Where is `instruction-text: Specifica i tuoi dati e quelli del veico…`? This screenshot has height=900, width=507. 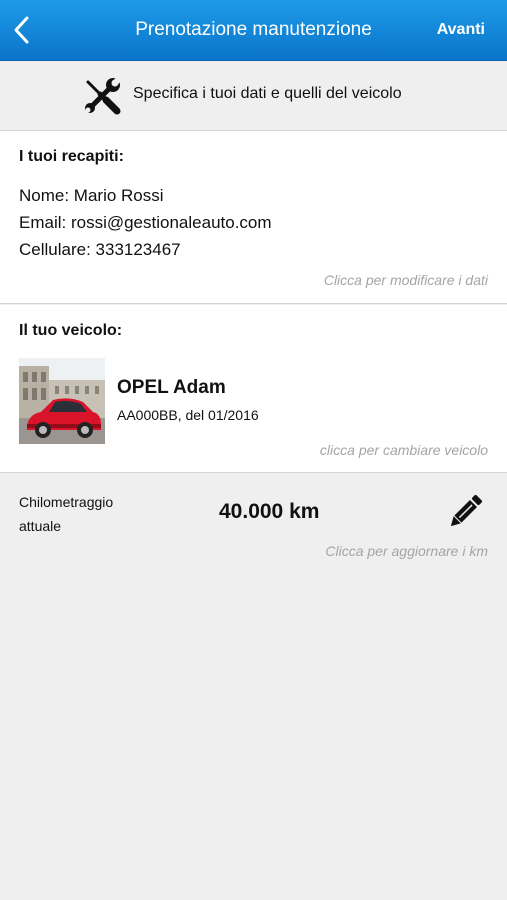
instruction-text: Specifica i tuoi dati e quelli del veico… is located at coordinates (267, 93).